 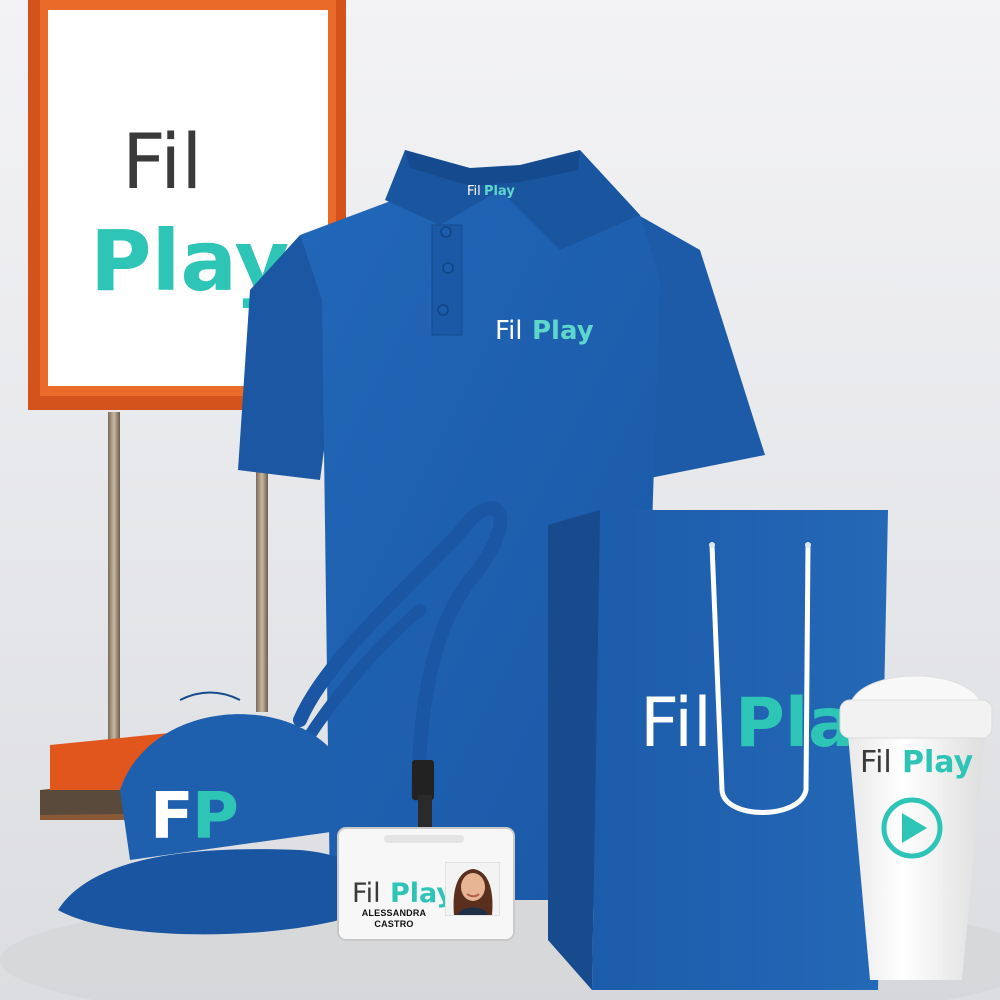 I want to click on cup-logo-fil: Fil, so click(x=876, y=762).